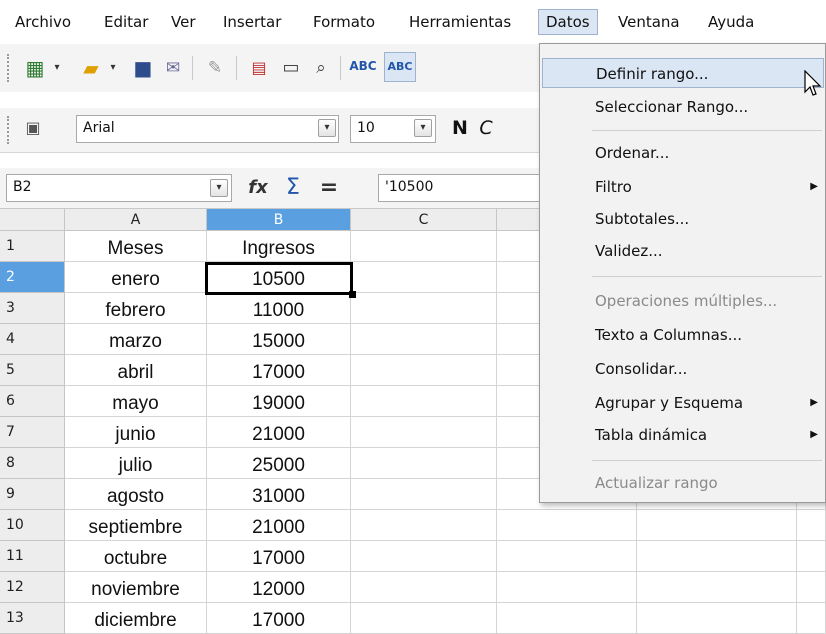  I want to click on font-name-combo: Arial, so click(207, 129).